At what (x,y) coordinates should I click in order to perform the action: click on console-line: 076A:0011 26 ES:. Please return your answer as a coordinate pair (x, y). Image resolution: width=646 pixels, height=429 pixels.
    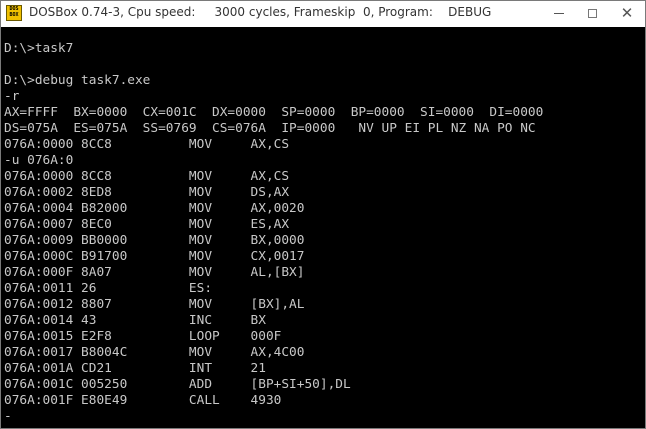
    Looking at the image, I should click on (108, 288).